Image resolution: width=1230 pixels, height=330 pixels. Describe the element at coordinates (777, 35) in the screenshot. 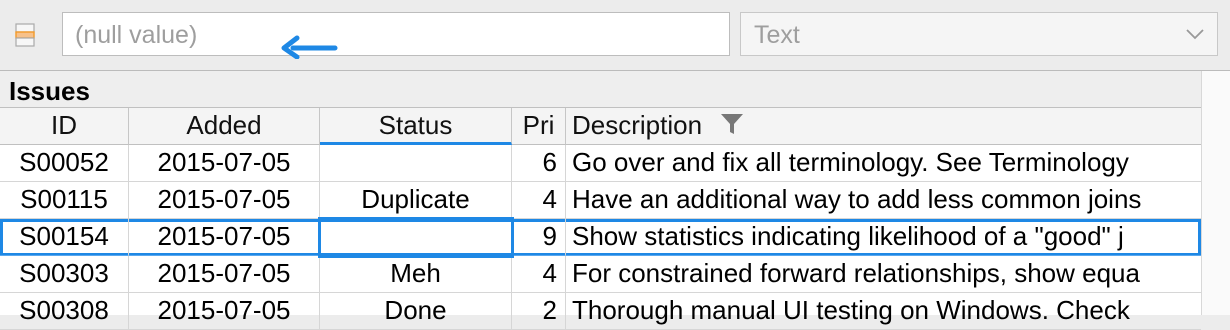

I see `type-select-value: Text` at that location.